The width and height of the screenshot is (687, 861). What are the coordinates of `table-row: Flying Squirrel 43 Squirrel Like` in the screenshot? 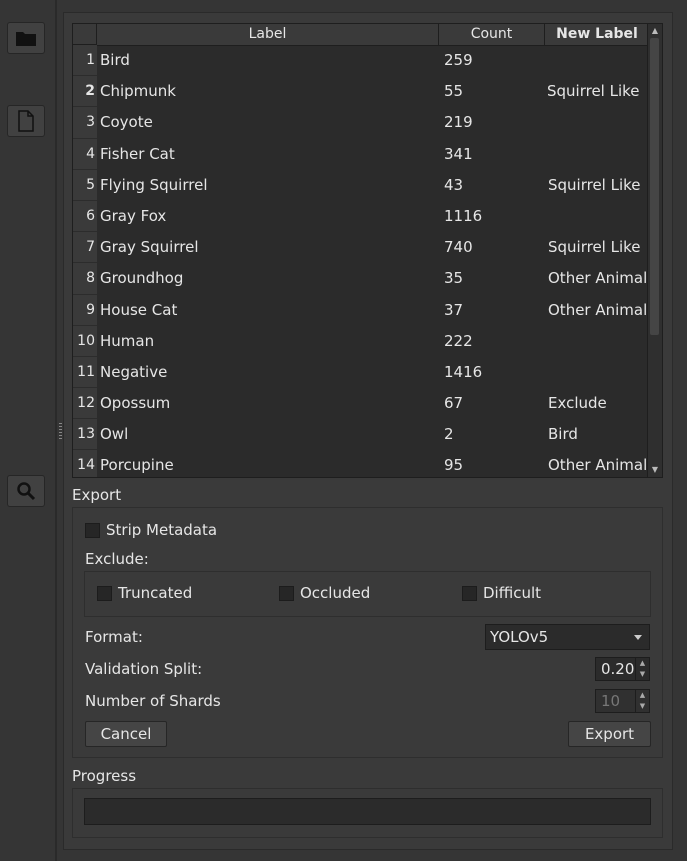 It's located at (373, 185).